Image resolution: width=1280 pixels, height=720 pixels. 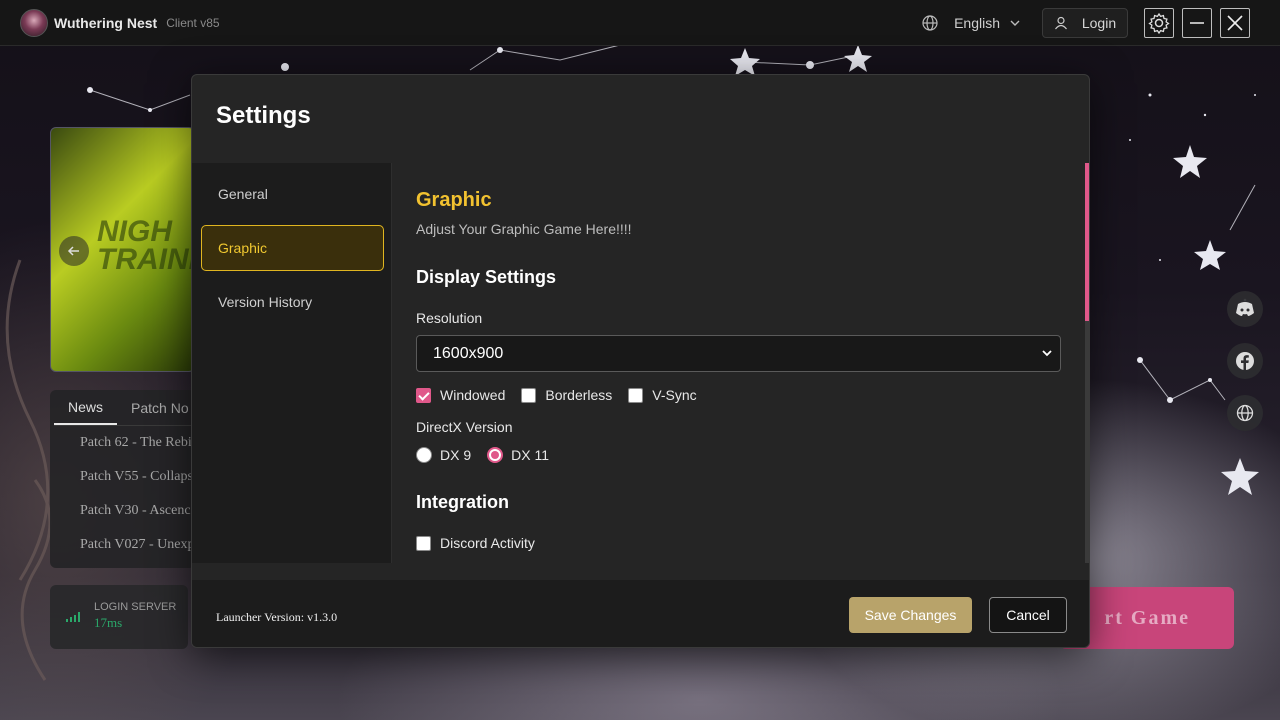 What do you see at coordinates (292, 363) in the screenshot?
I see `settings-nav: General Graphic Version History` at bounding box center [292, 363].